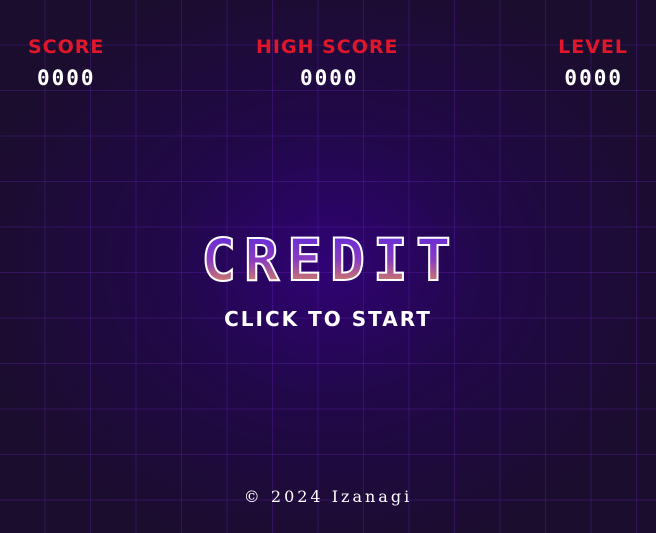 The image size is (656, 533). What do you see at coordinates (593, 78) in the screenshot?
I see `level-value: 0000` at bounding box center [593, 78].